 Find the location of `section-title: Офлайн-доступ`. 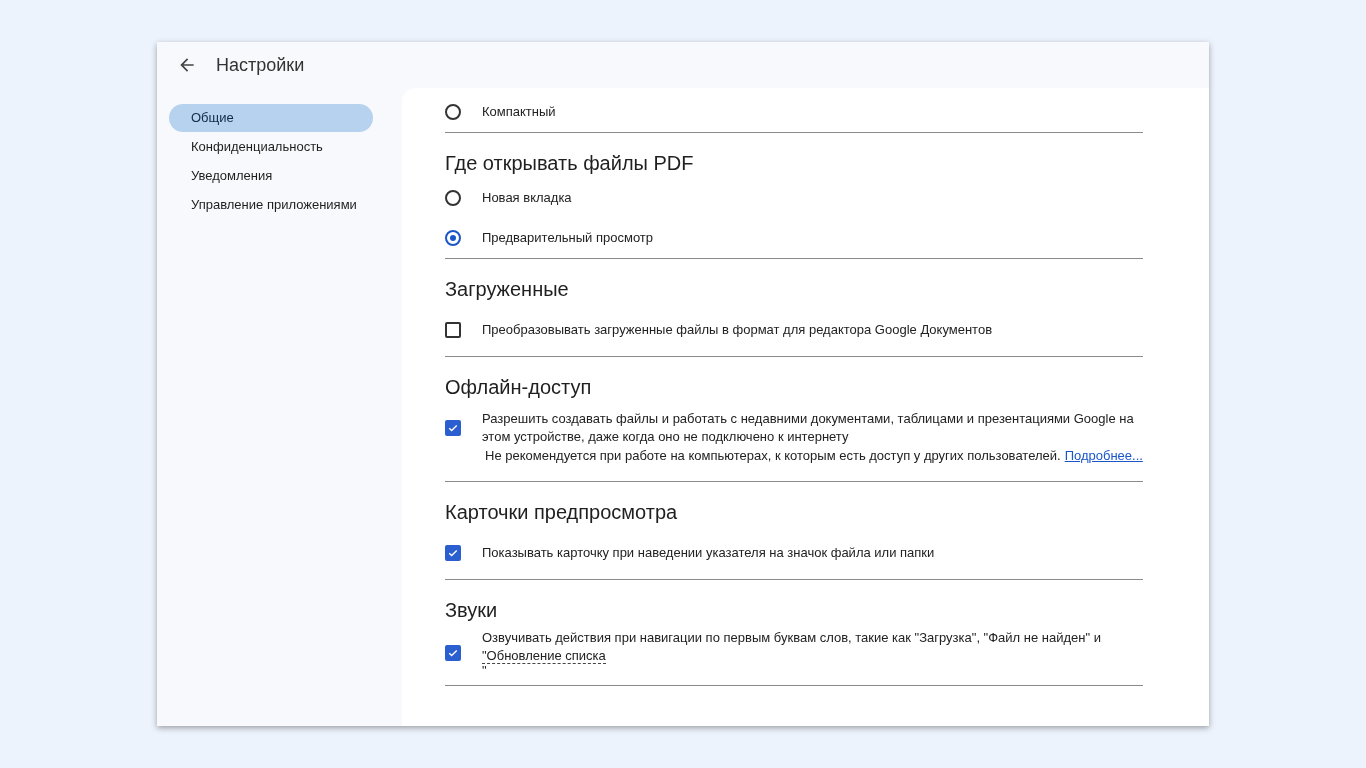

section-title: Офлайн-доступ is located at coordinates (519, 387).